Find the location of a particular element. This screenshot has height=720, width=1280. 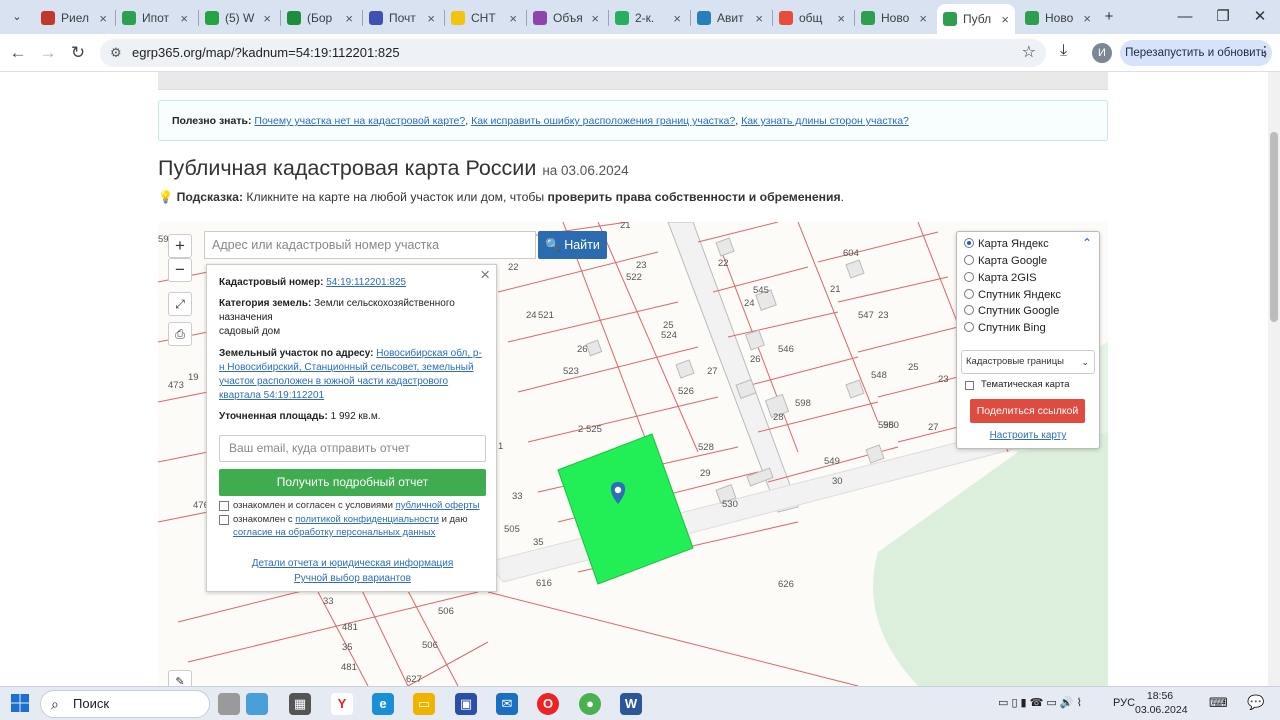

privacy-consent-checkbox is located at coordinates (224, 520).